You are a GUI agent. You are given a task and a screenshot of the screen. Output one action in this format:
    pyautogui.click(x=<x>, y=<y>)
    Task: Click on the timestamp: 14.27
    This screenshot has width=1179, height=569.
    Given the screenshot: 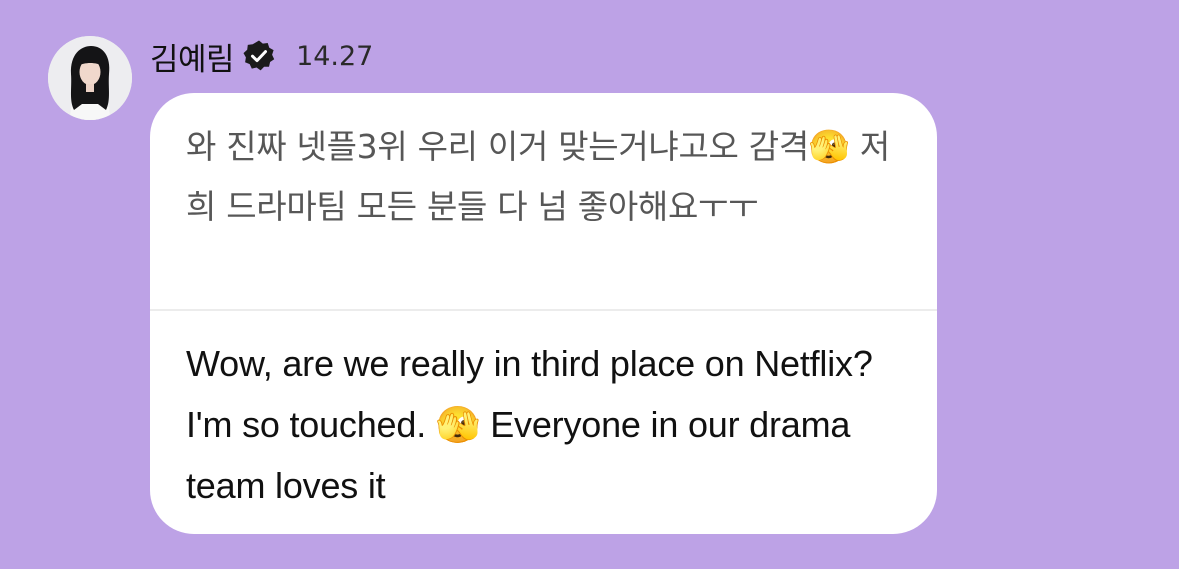 What is the action you would take?
    pyautogui.click(x=335, y=56)
    